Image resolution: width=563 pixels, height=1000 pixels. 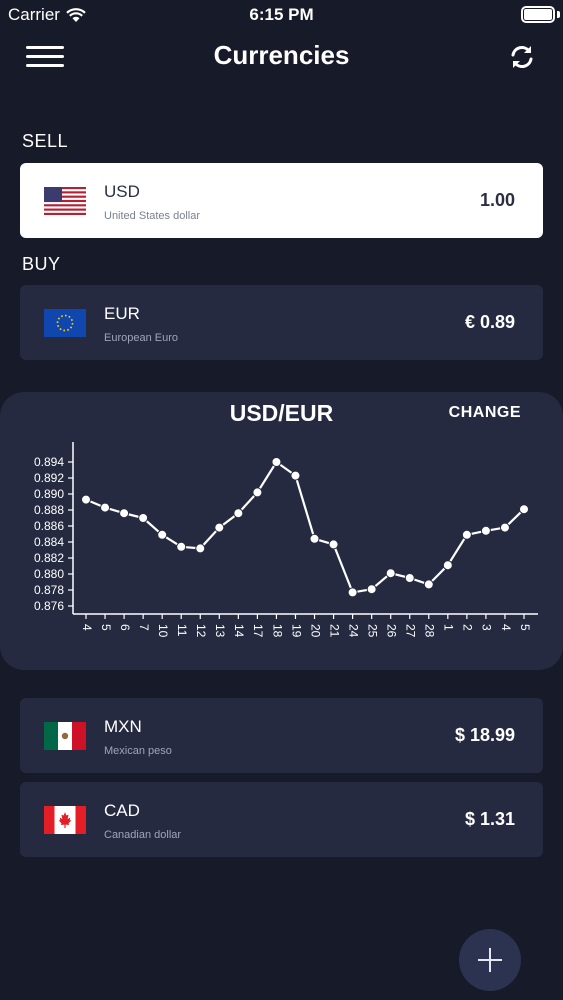 What do you see at coordinates (65, 201) in the screenshot?
I see `us-flag-icon` at bounding box center [65, 201].